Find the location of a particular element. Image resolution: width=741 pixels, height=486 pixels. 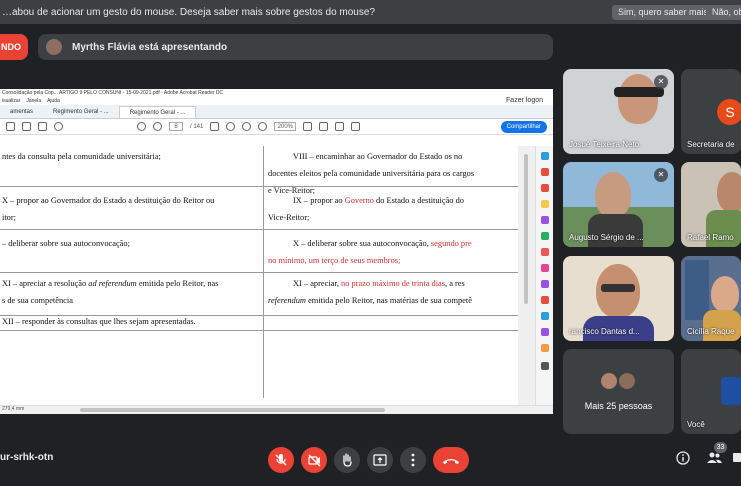

participant-tile-josue: ✕ Josué Teixeira Neto is located at coordinates (618, 111).